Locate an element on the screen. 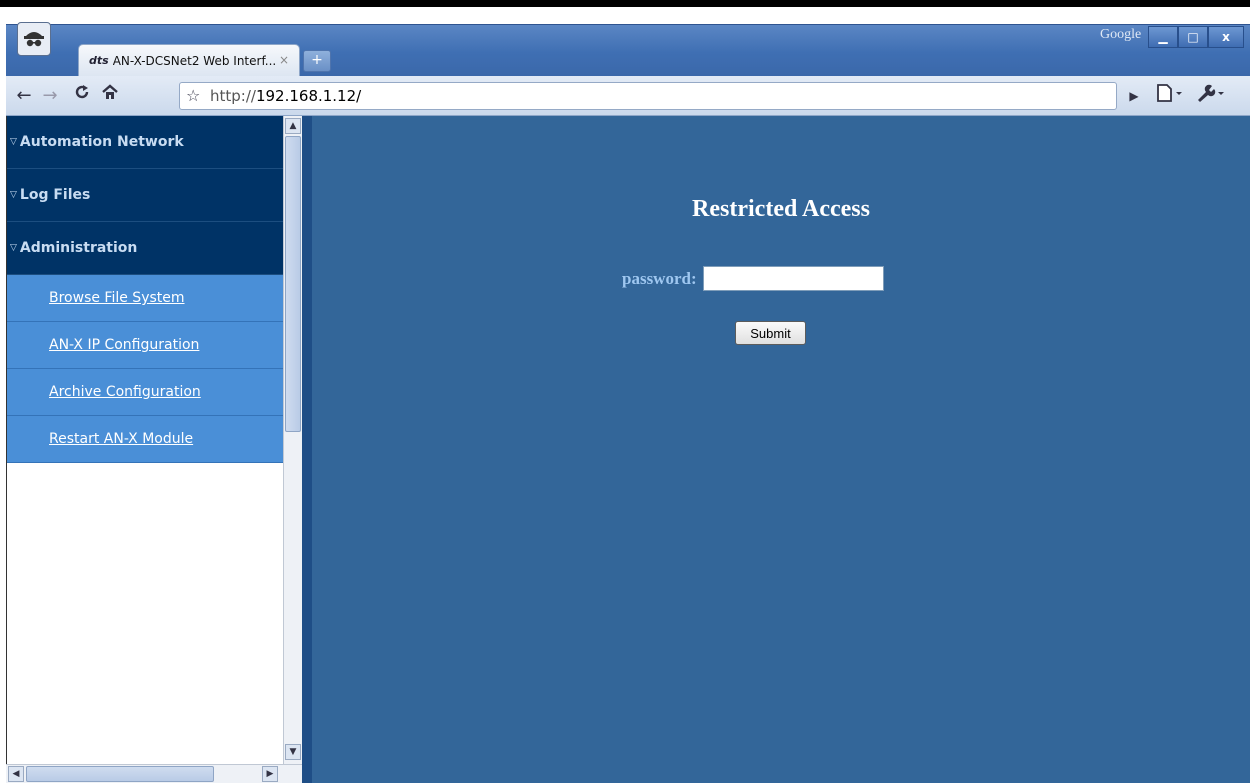 Image resolution: width=1250 pixels, height=783 pixels. wrench-icon is located at coordinates (1211, 93).